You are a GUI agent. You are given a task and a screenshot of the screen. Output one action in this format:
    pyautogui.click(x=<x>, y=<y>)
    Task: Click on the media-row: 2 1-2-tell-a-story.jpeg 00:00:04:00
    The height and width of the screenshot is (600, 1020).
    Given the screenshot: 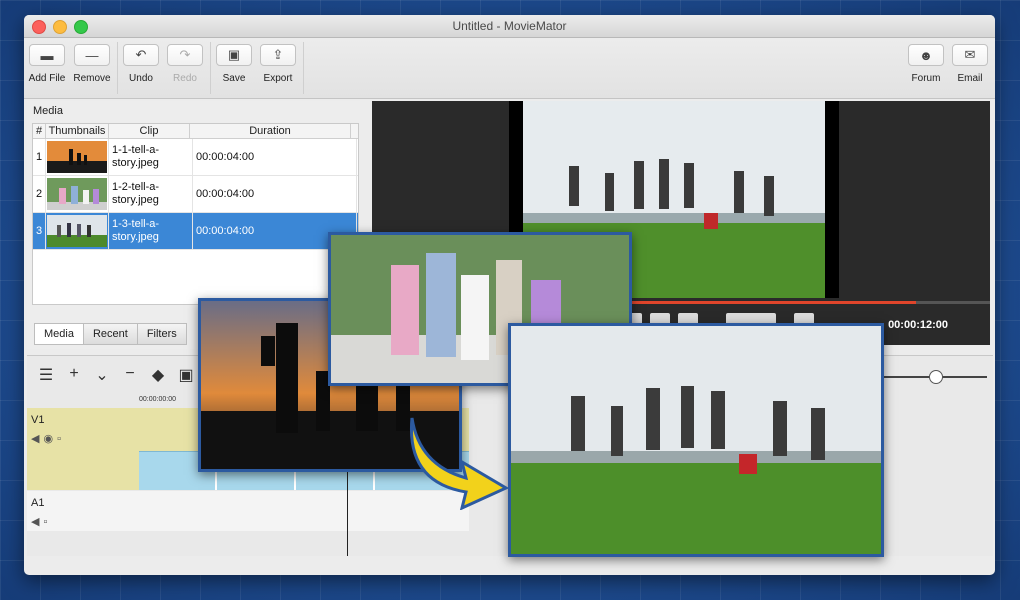 What is the action you would take?
    pyautogui.click(x=195, y=194)
    